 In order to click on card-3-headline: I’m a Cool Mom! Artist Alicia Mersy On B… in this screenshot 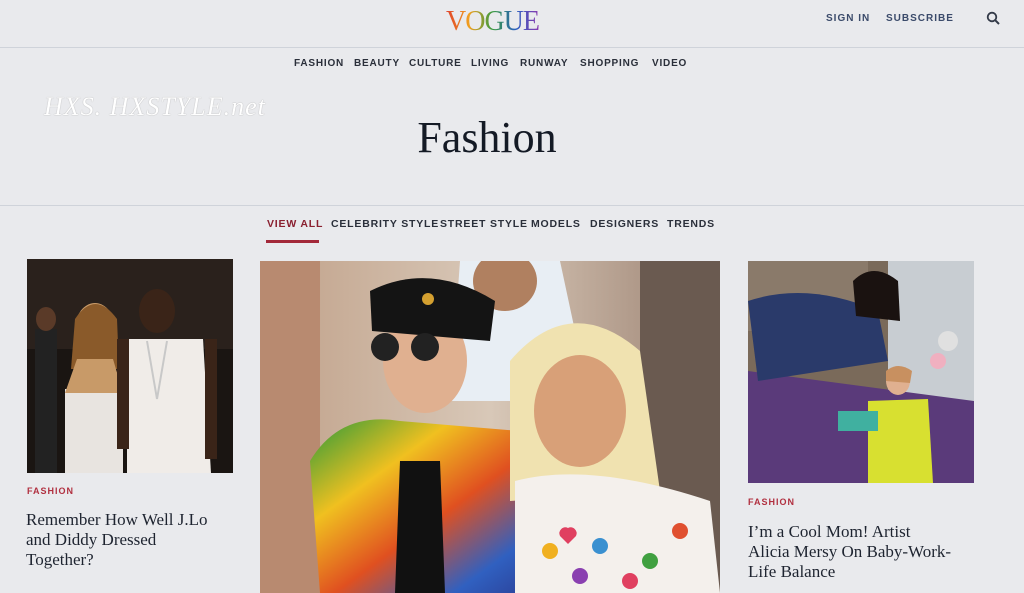, I will do `click(849, 552)`.